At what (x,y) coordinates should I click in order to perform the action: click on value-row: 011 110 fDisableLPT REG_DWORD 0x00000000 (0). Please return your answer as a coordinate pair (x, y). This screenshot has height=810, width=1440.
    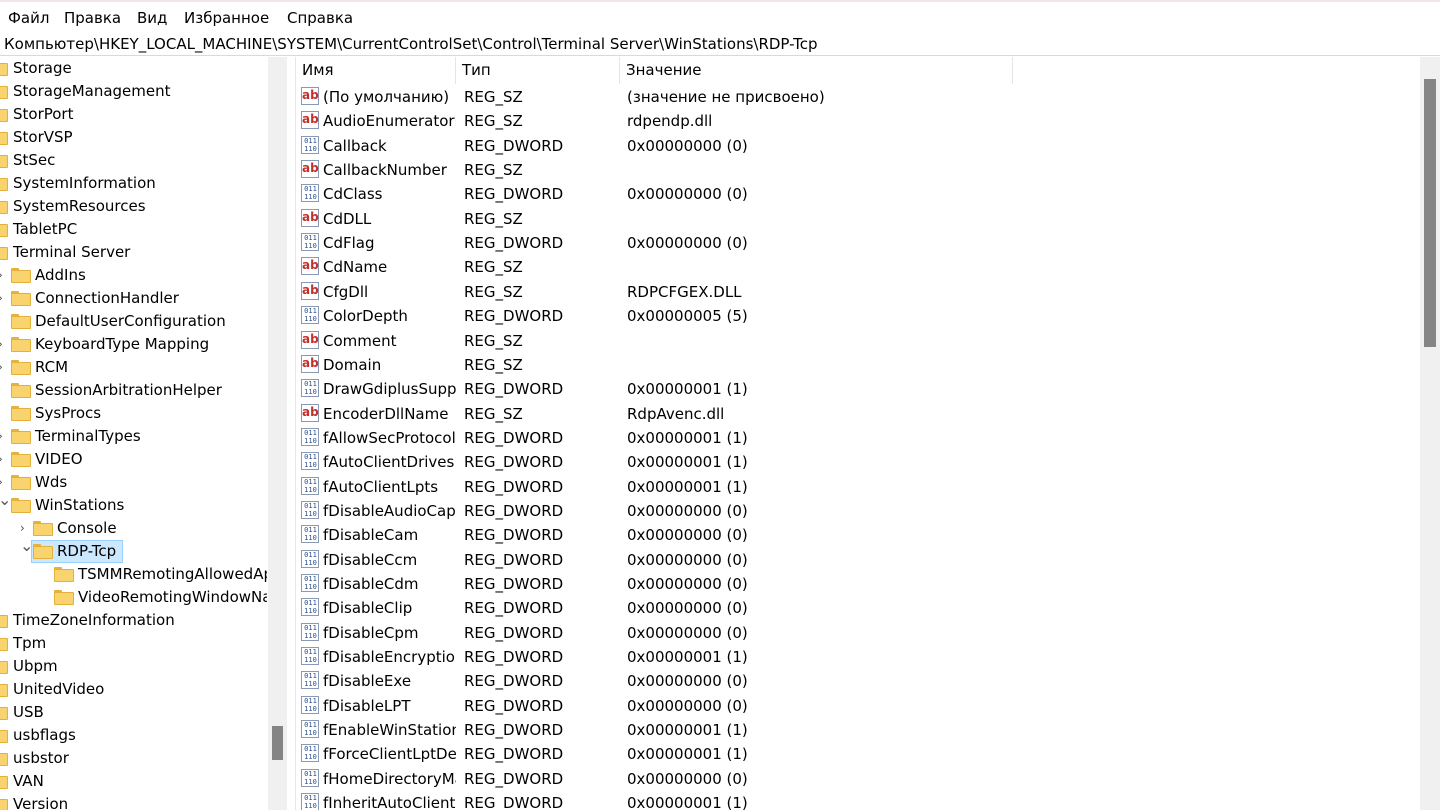
    Looking at the image, I should click on (858, 706).